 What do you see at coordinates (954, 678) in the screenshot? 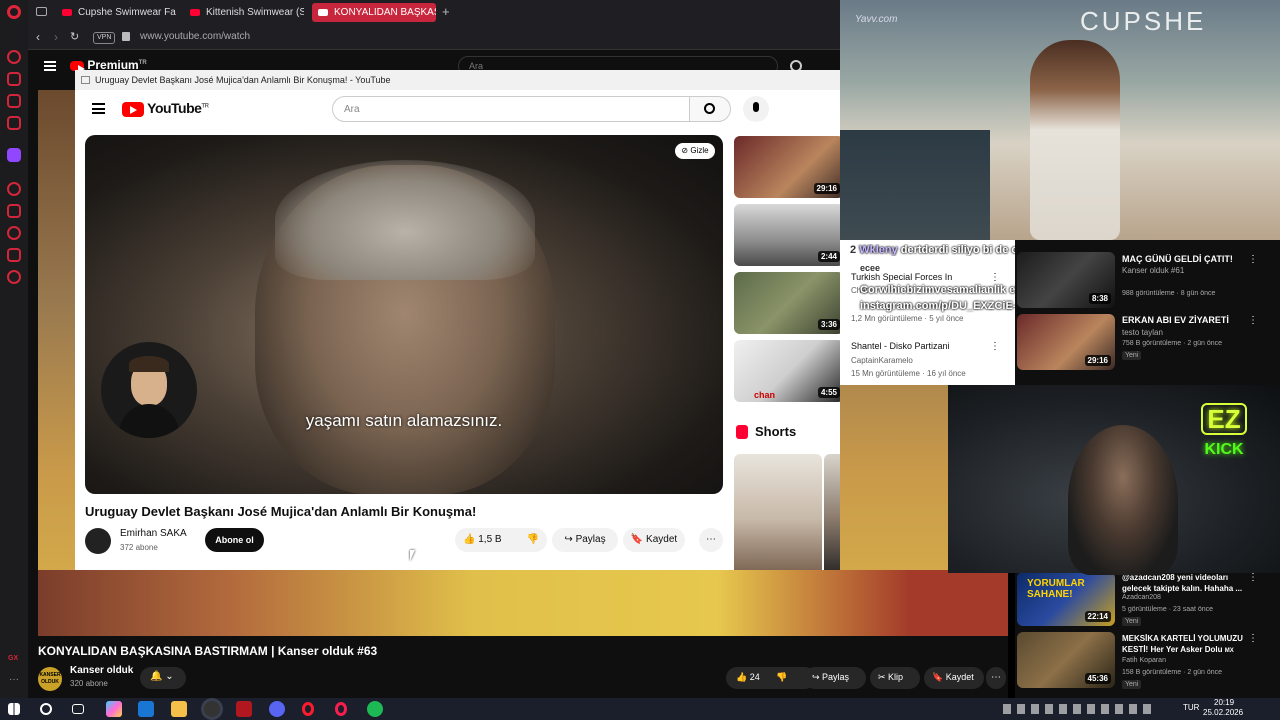
I see `bg-save-button: 🔖 Kaydet` at bounding box center [954, 678].